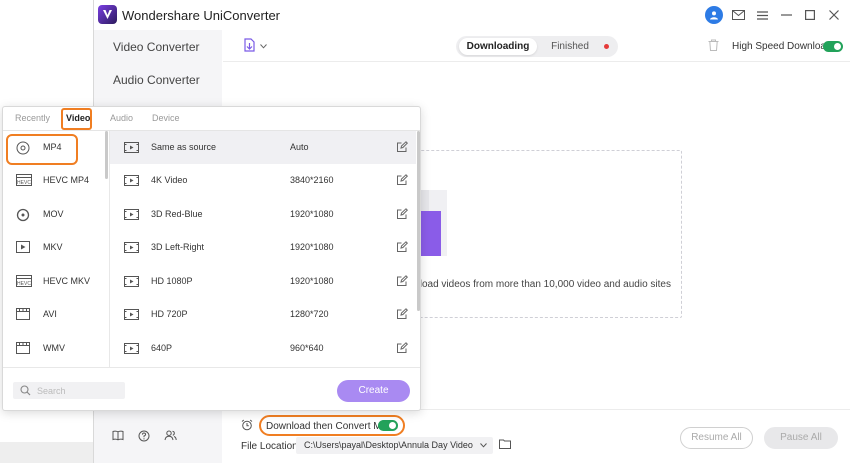 The width and height of the screenshot is (850, 463). What do you see at coordinates (184, 147) in the screenshot?
I see `resolution-name: Same as source` at bounding box center [184, 147].